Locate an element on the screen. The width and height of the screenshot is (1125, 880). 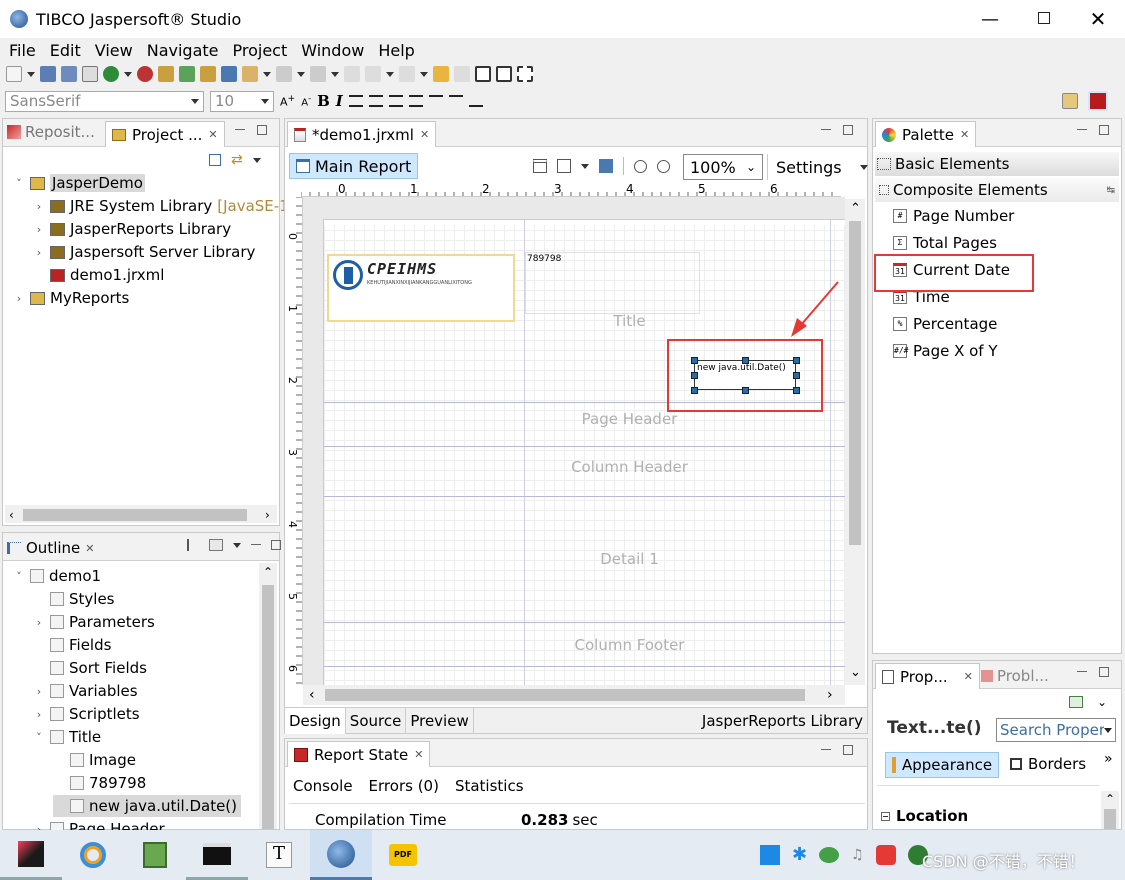
run-icon is located at coordinates (111, 74).